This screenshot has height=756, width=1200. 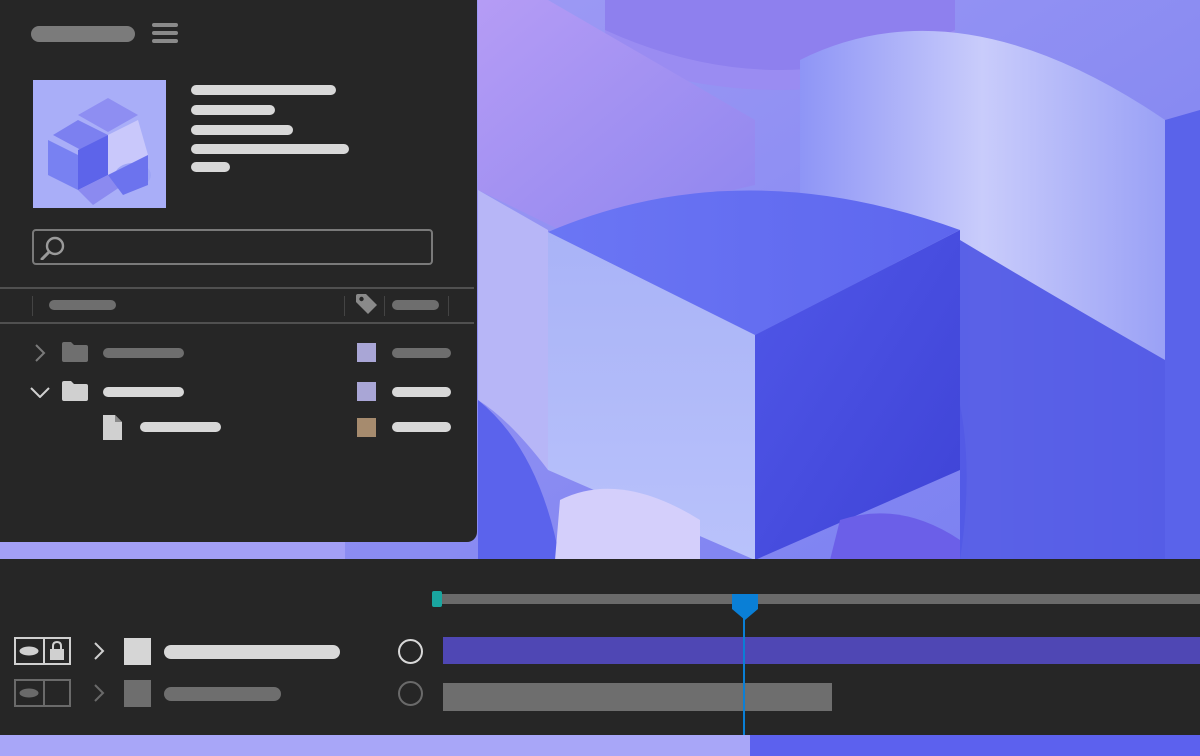 I want to click on playhead-line, so click(x=744, y=676).